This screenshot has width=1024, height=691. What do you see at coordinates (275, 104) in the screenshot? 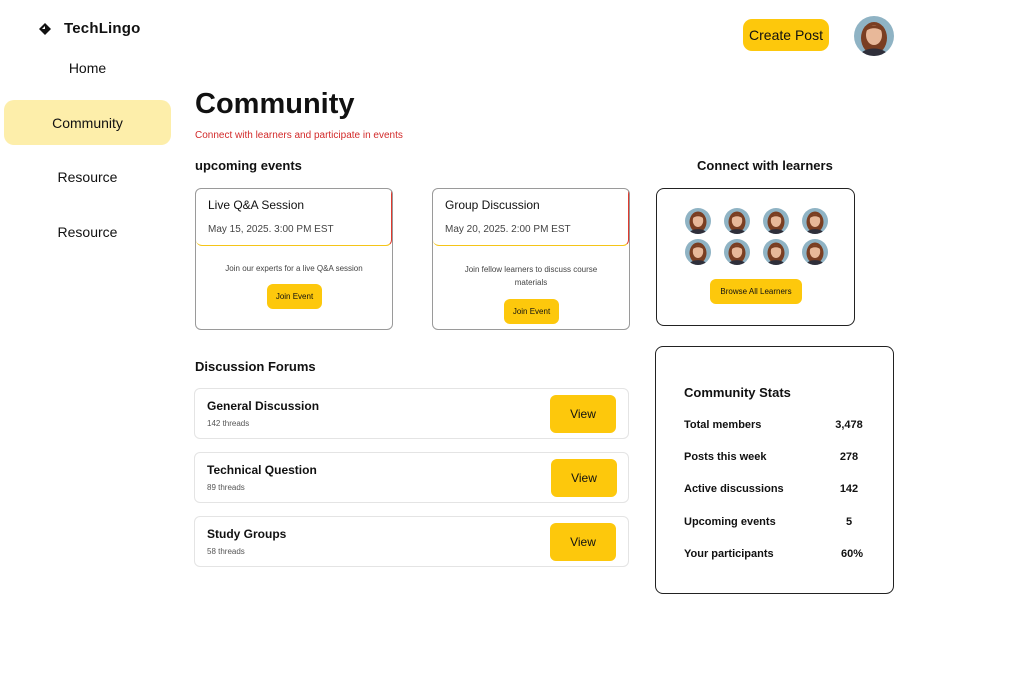
I see `page-title: Community` at bounding box center [275, 104].